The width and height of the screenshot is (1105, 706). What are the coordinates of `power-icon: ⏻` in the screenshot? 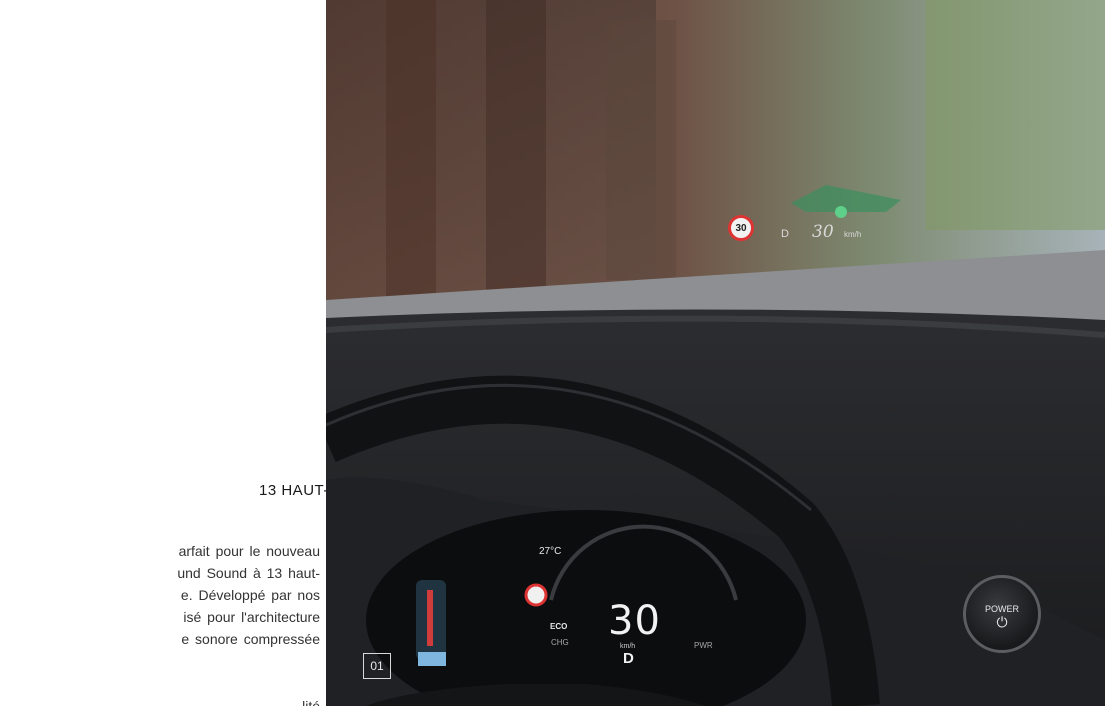 It's located at (1002, 622).